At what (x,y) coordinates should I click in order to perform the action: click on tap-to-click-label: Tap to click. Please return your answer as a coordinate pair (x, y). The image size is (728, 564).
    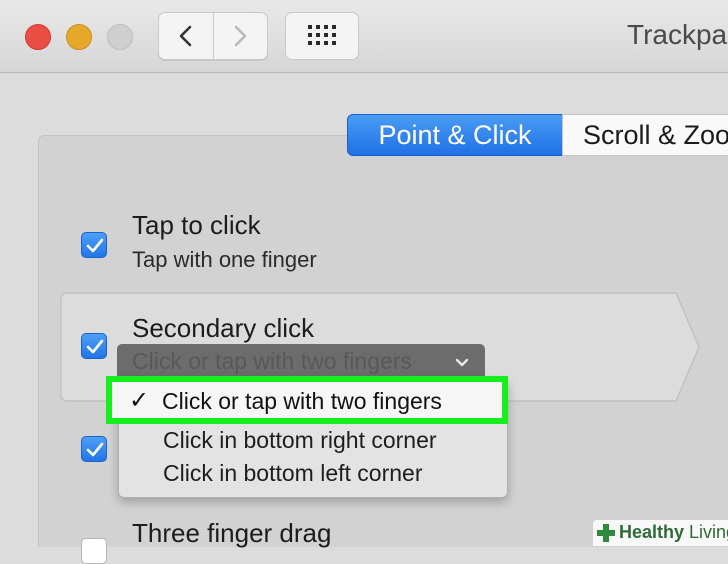
    Looking at the image, I should click on (196, 225).